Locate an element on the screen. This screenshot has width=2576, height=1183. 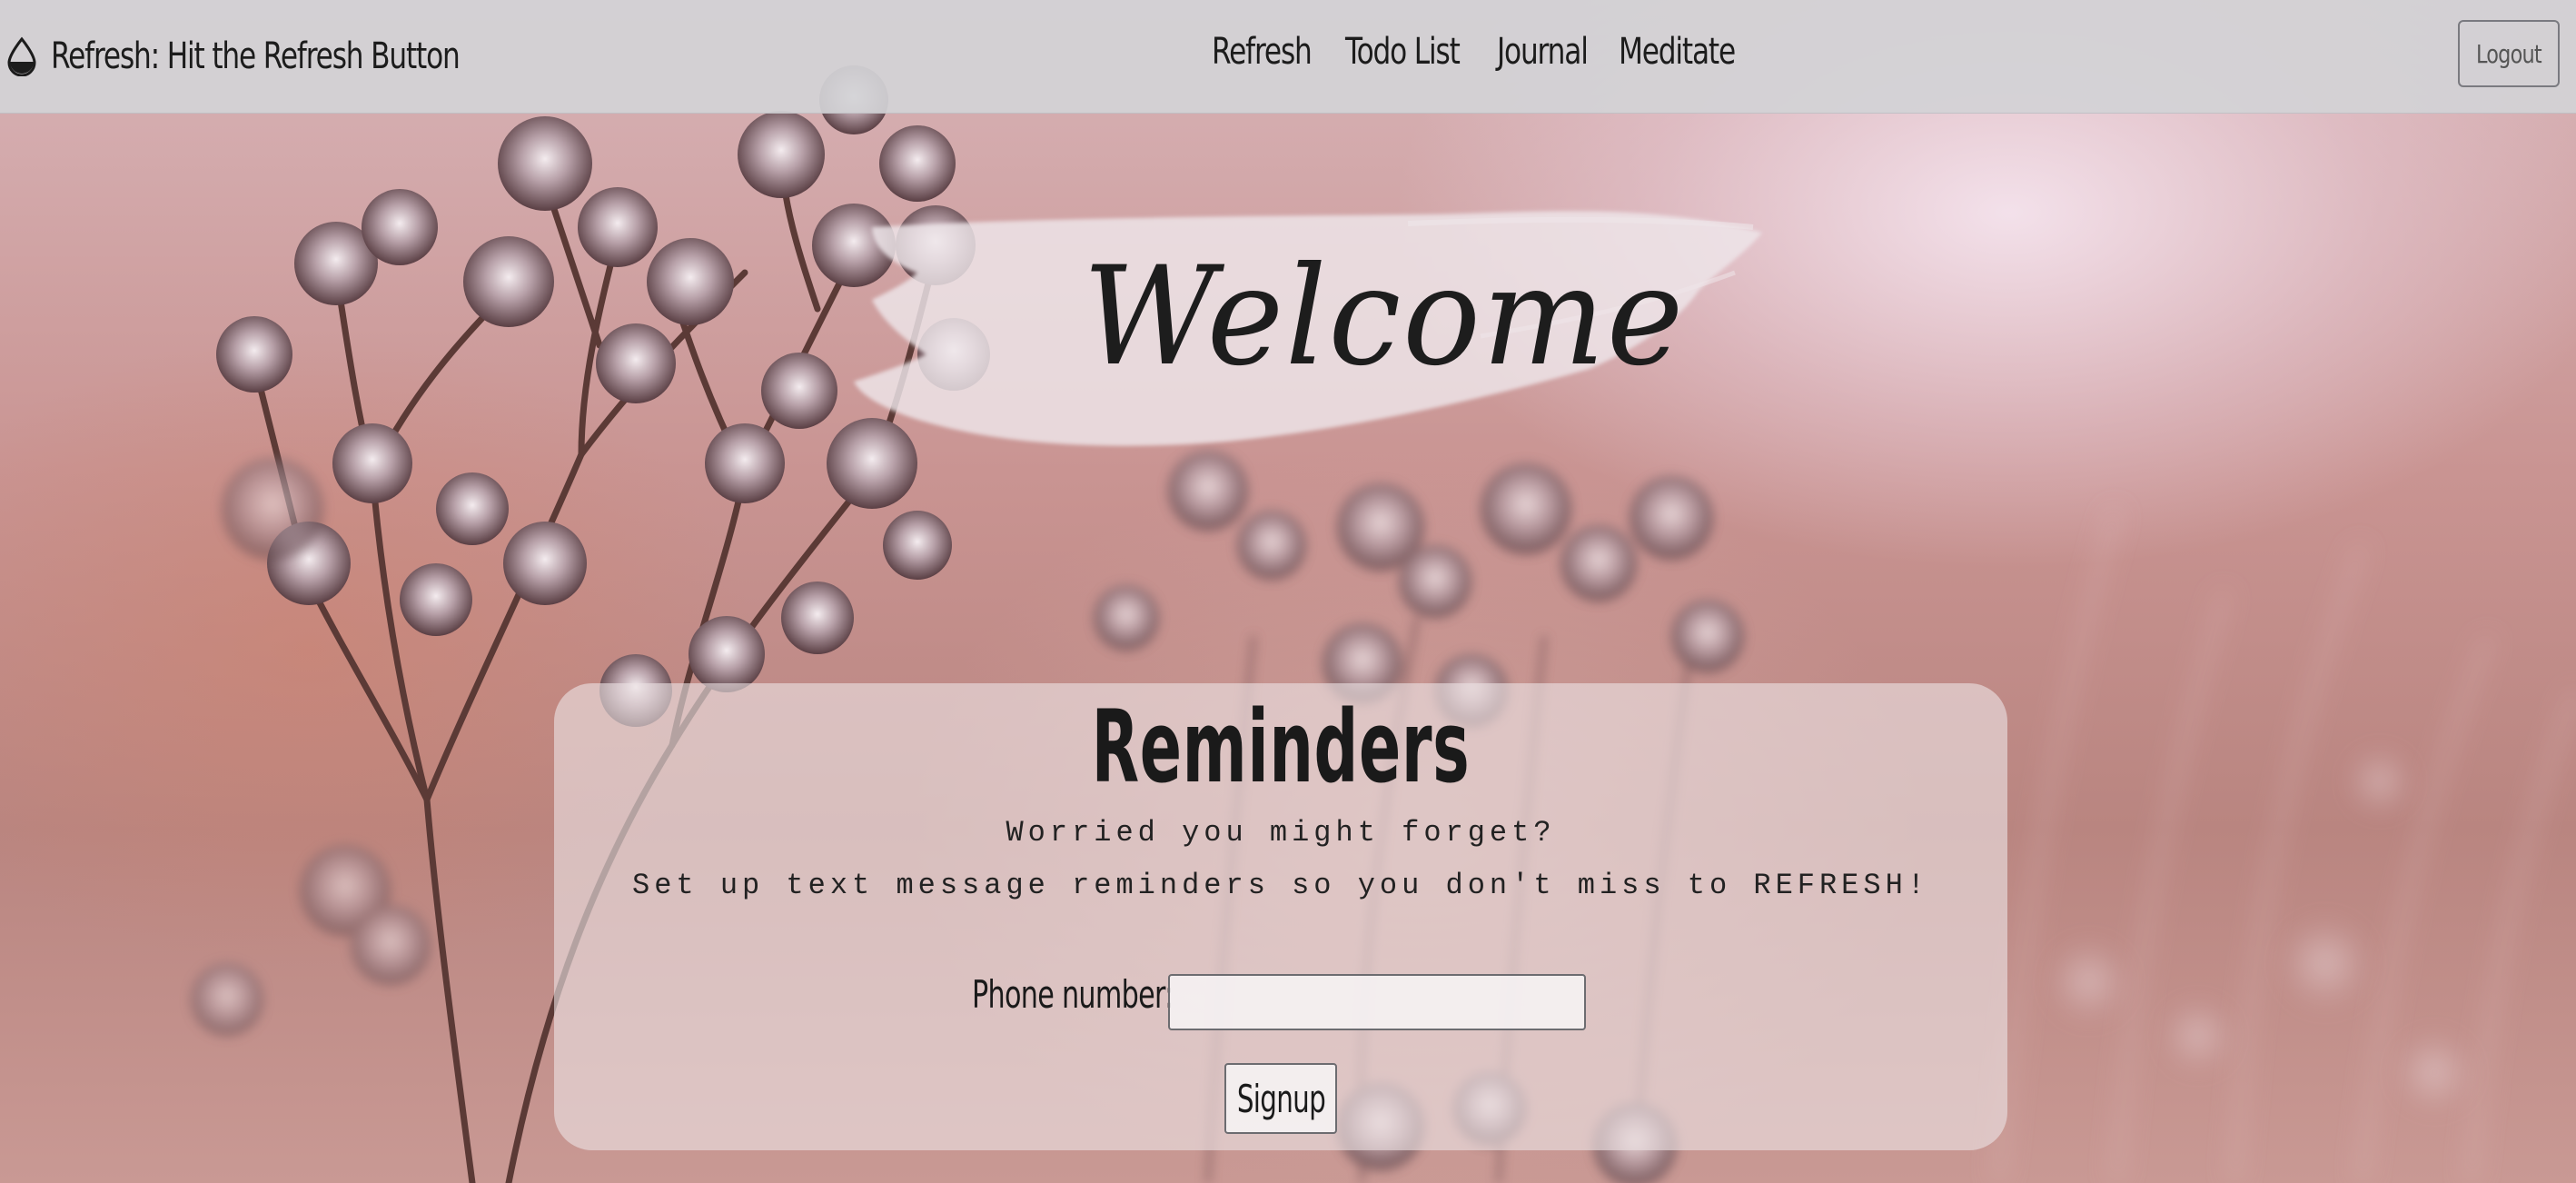
brand-title: Refresh: Hit the Refresh Button is located at coordinates (256, 56).